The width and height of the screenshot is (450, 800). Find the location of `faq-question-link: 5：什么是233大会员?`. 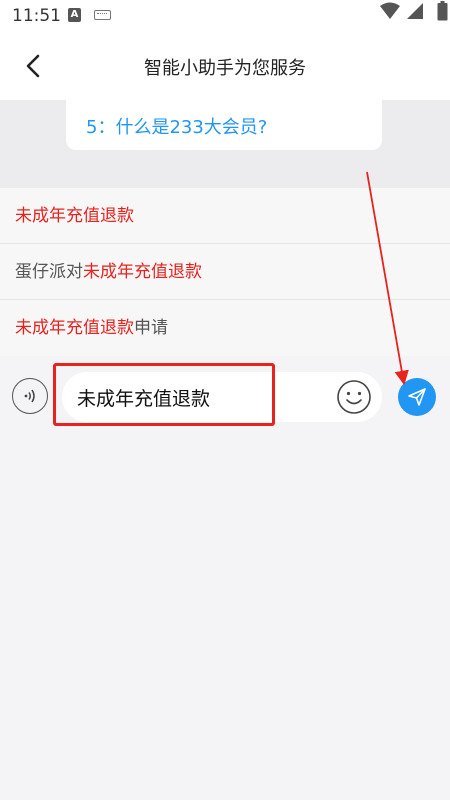

faq-question-link: 5：什么是233大会员? is located at coordinates (176, 126).